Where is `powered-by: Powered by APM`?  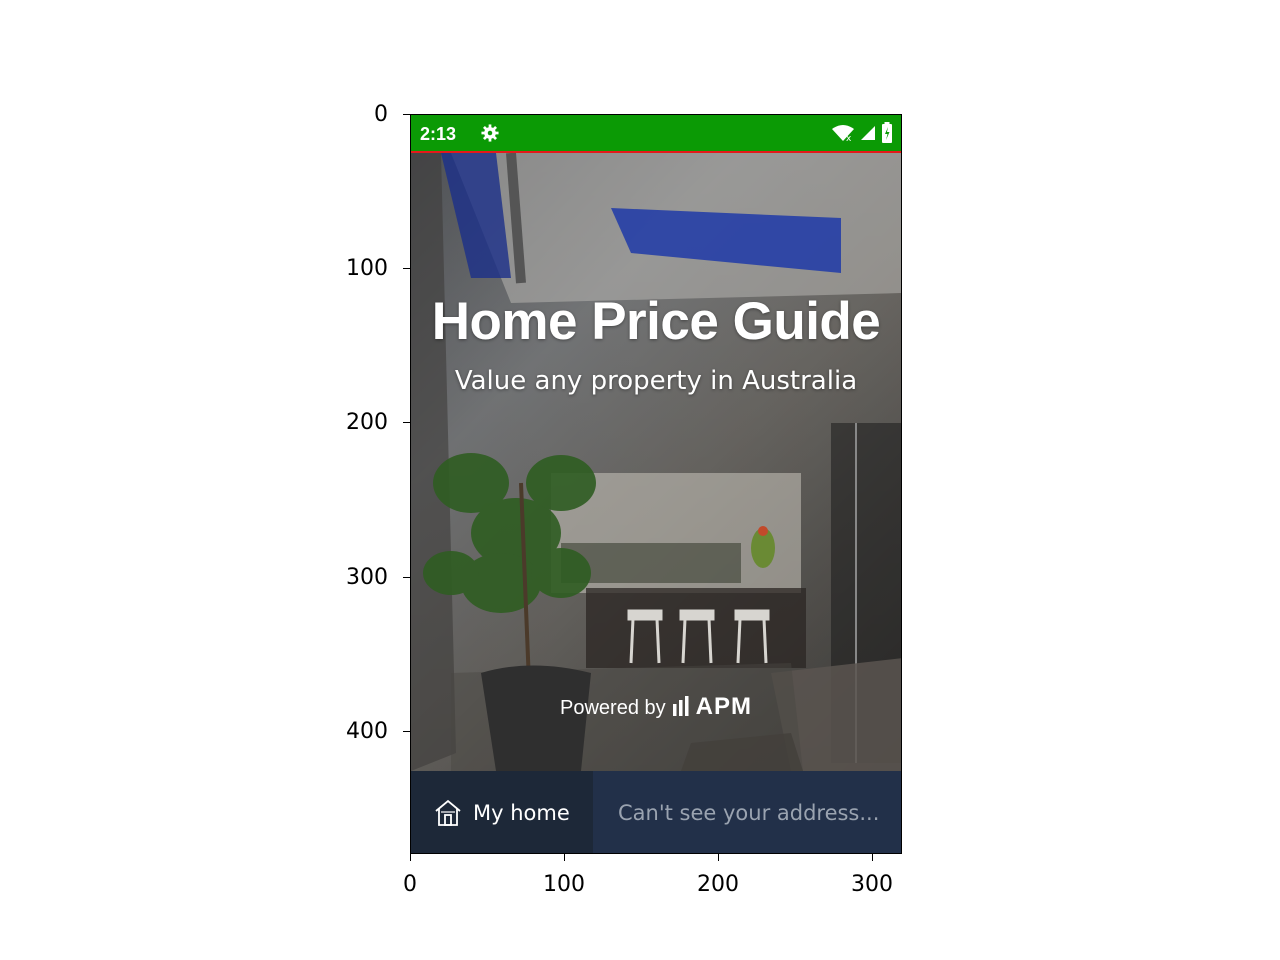 powered-by: Powered by APM is located at coordinates (656, 707).